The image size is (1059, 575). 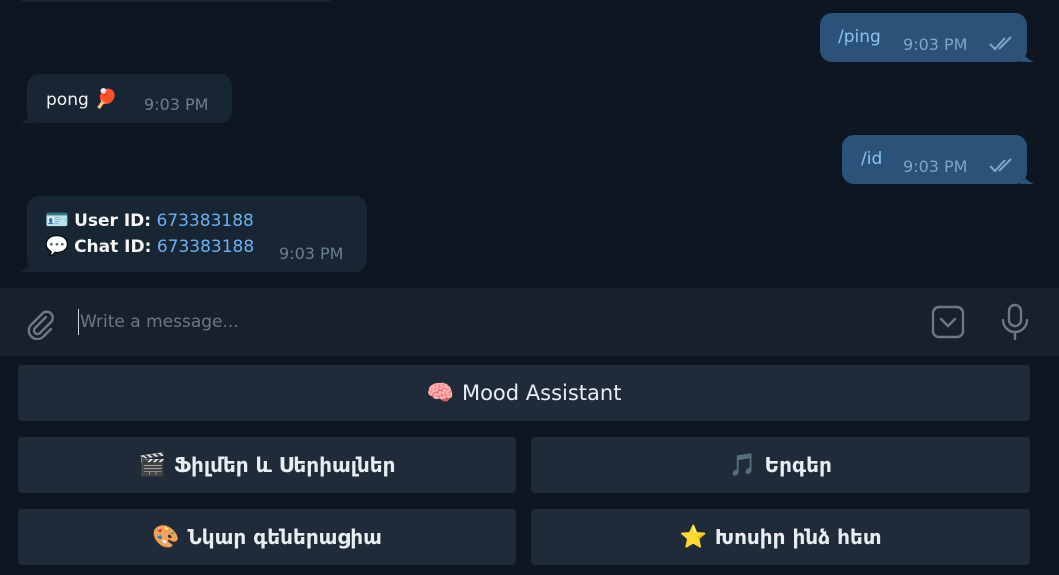 What do you see at coordinates (490, 322) in the screenshot?
I see `message-input` at bounding box center [490, 322].